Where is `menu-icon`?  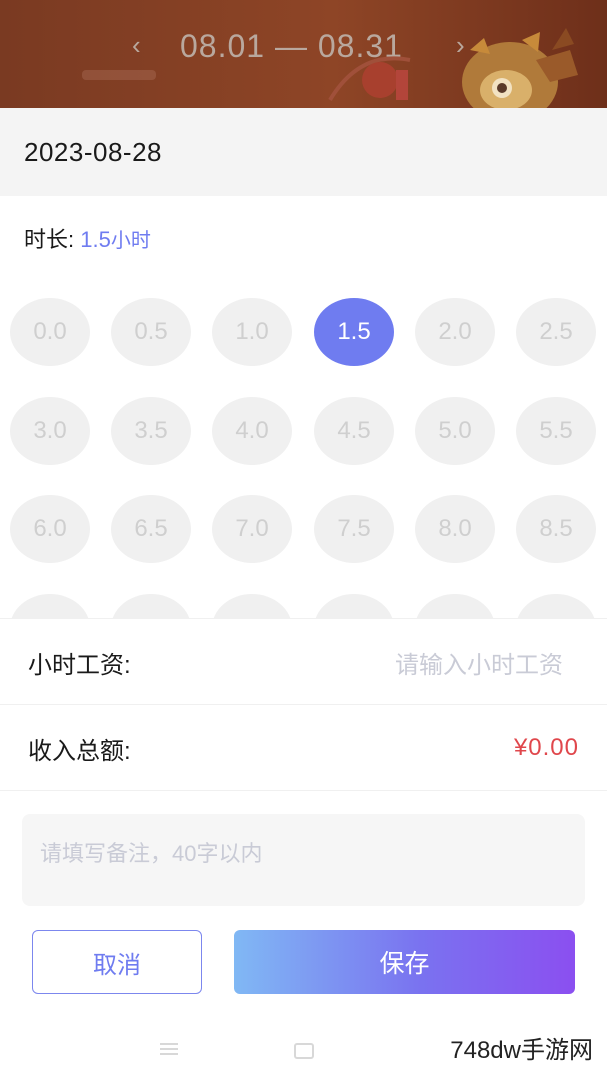
menu-icon is located at coordinates (169, 1049).